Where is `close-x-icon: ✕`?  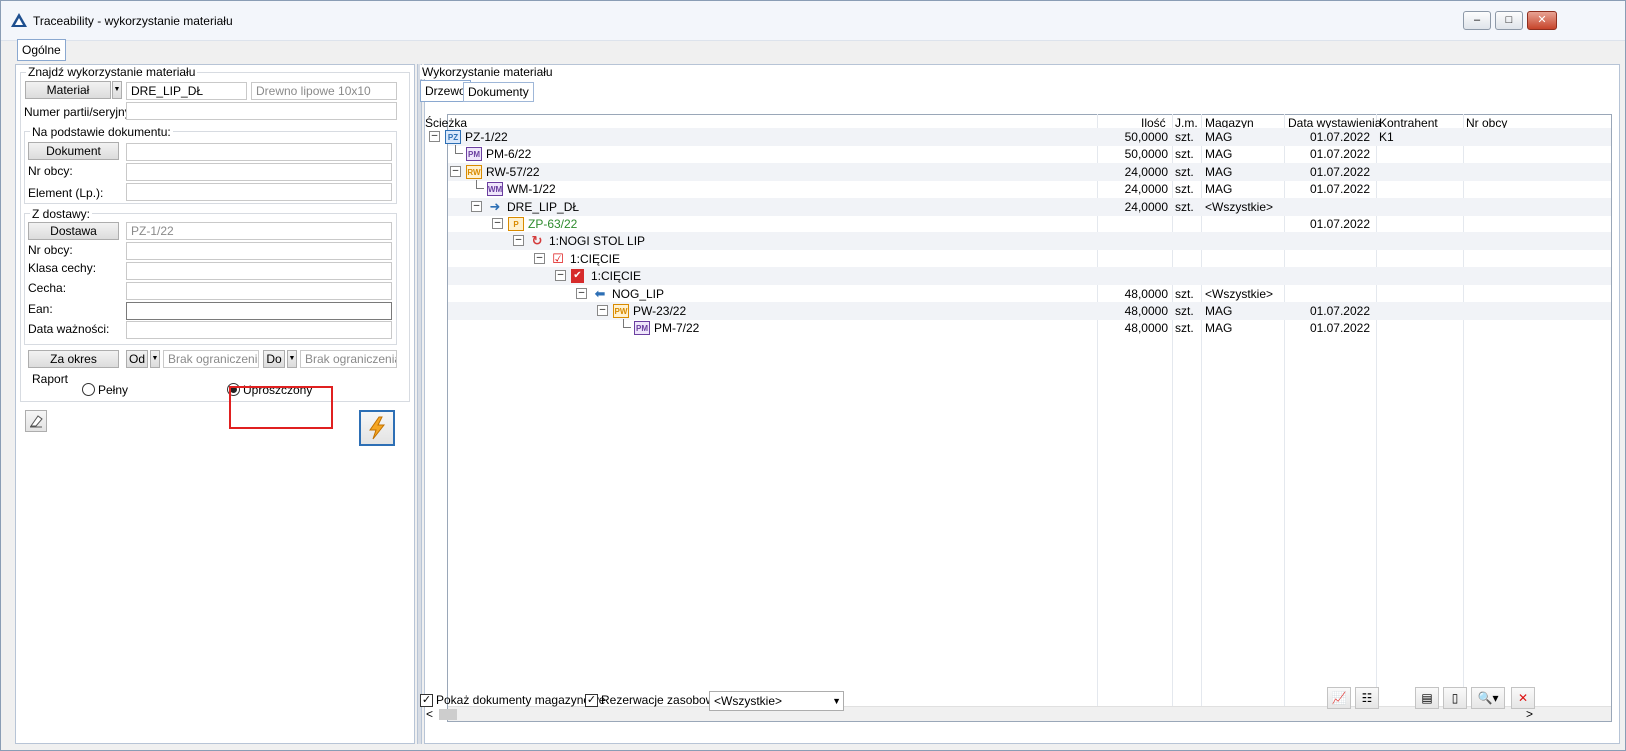
close-x-icon: ✕ is located at coordinates (1523, 698).